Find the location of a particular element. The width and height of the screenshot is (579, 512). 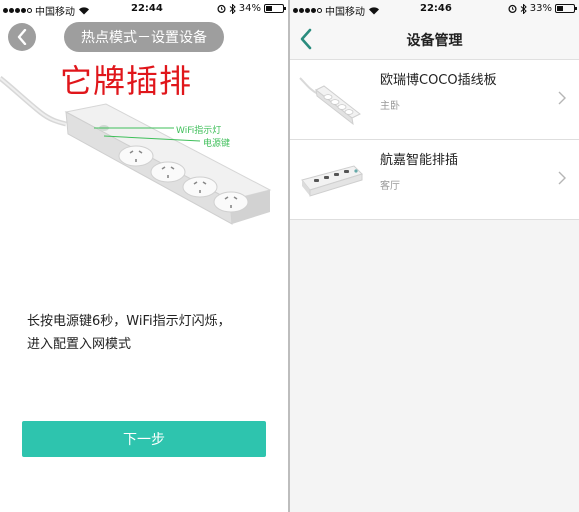

back-button is located at coordinates (22, 37).